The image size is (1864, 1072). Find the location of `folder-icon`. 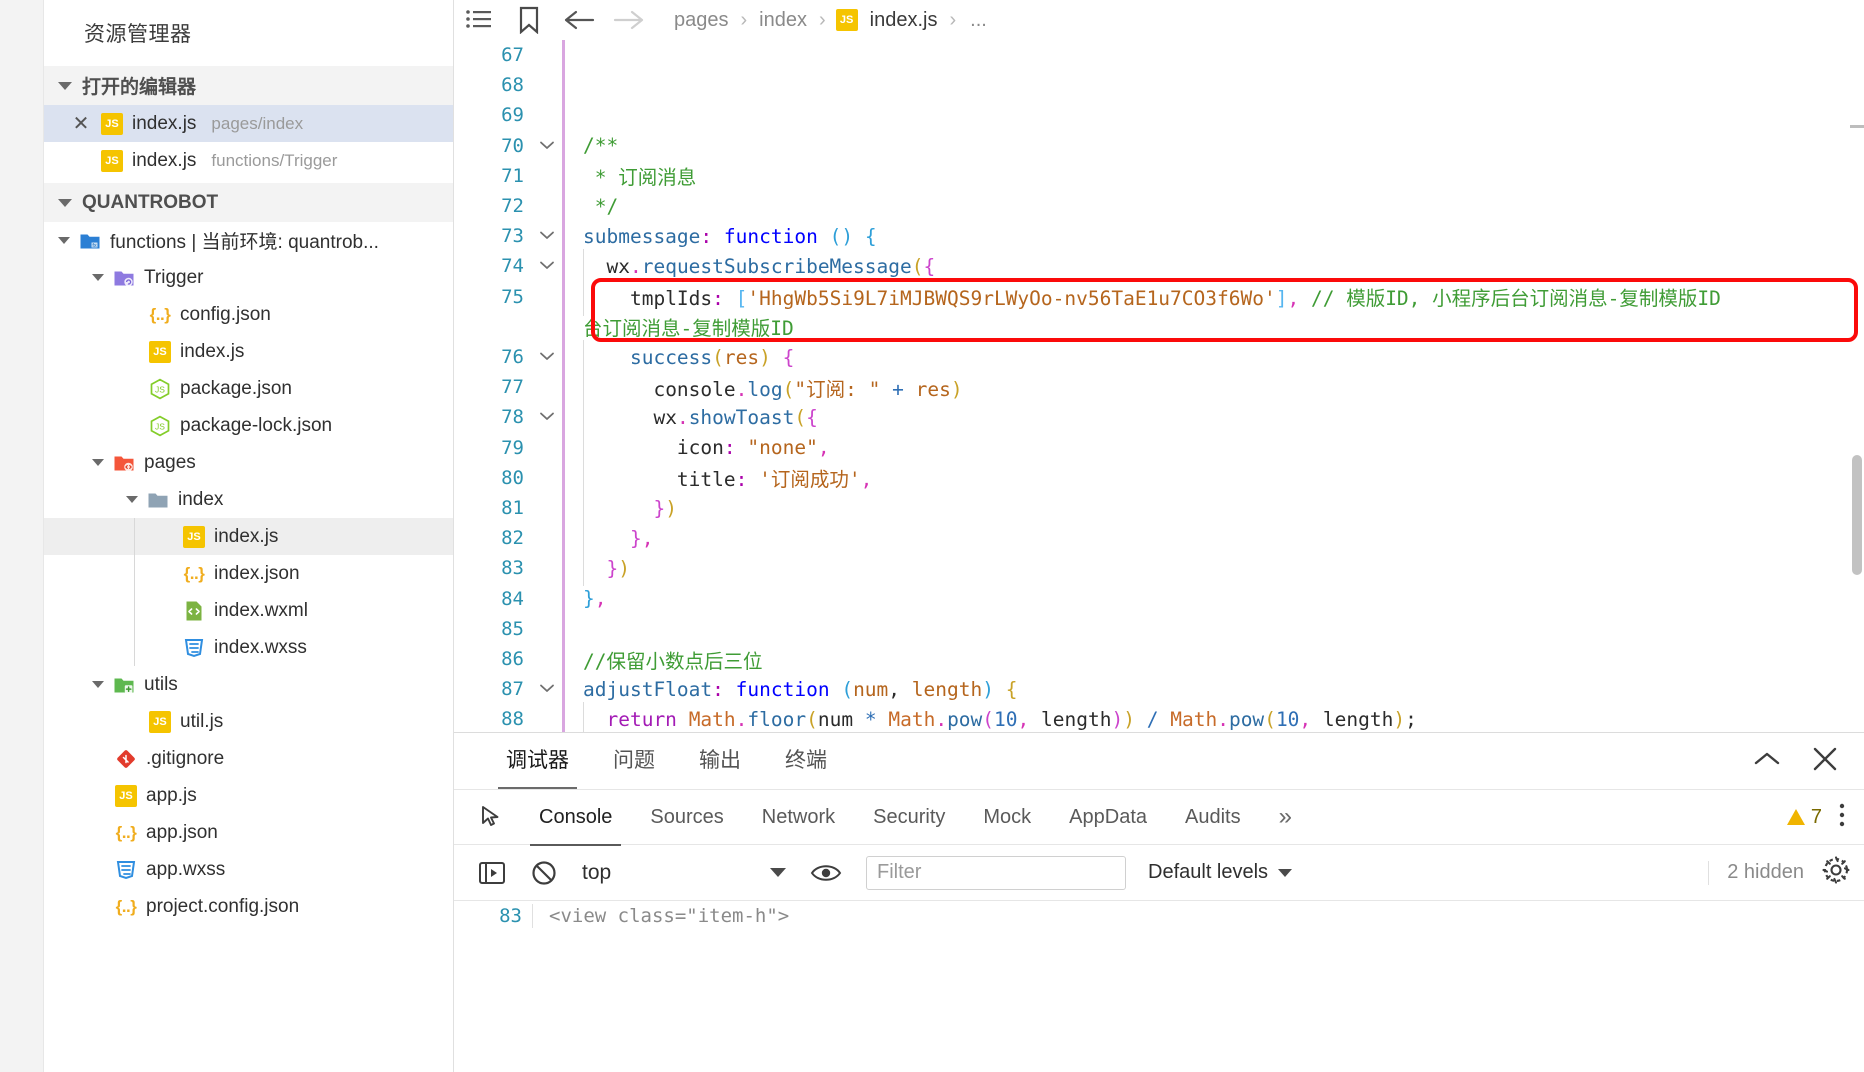

folder-icon is located at coordinates (158, 500).